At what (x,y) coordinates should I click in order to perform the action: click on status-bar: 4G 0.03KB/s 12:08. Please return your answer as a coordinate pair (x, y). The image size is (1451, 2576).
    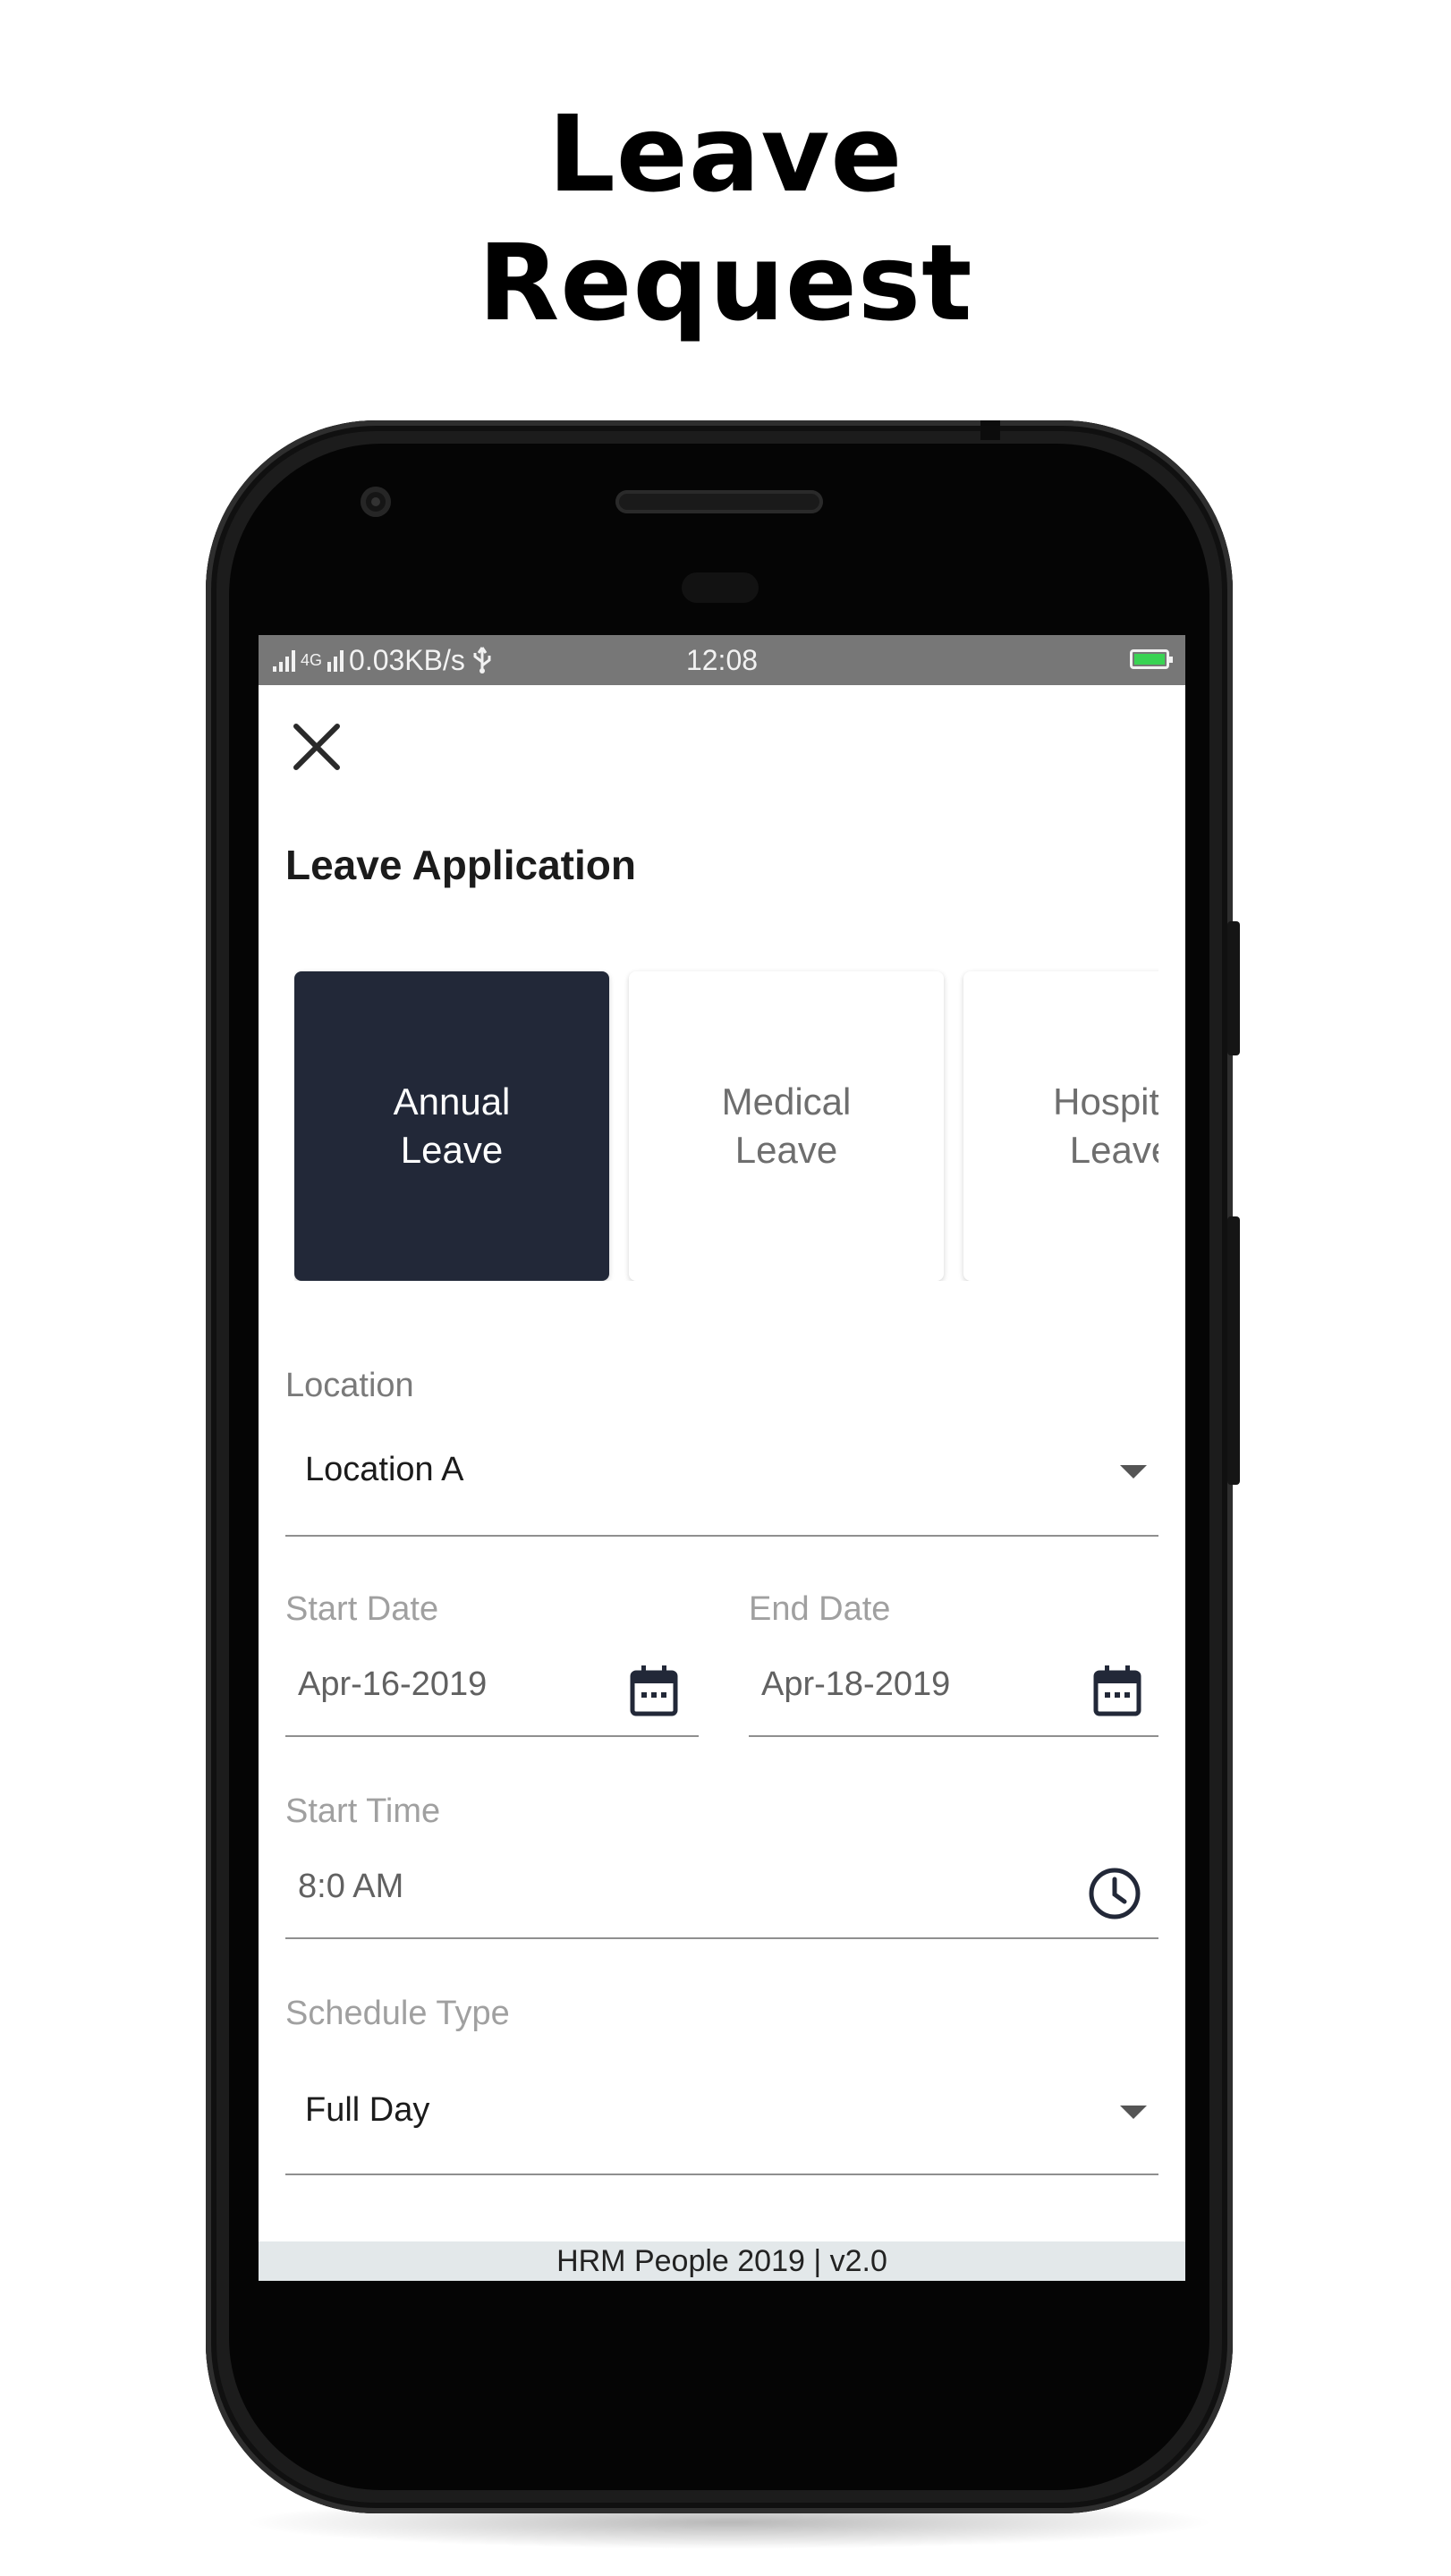
    Looking at the image, I should click on (722, 660).